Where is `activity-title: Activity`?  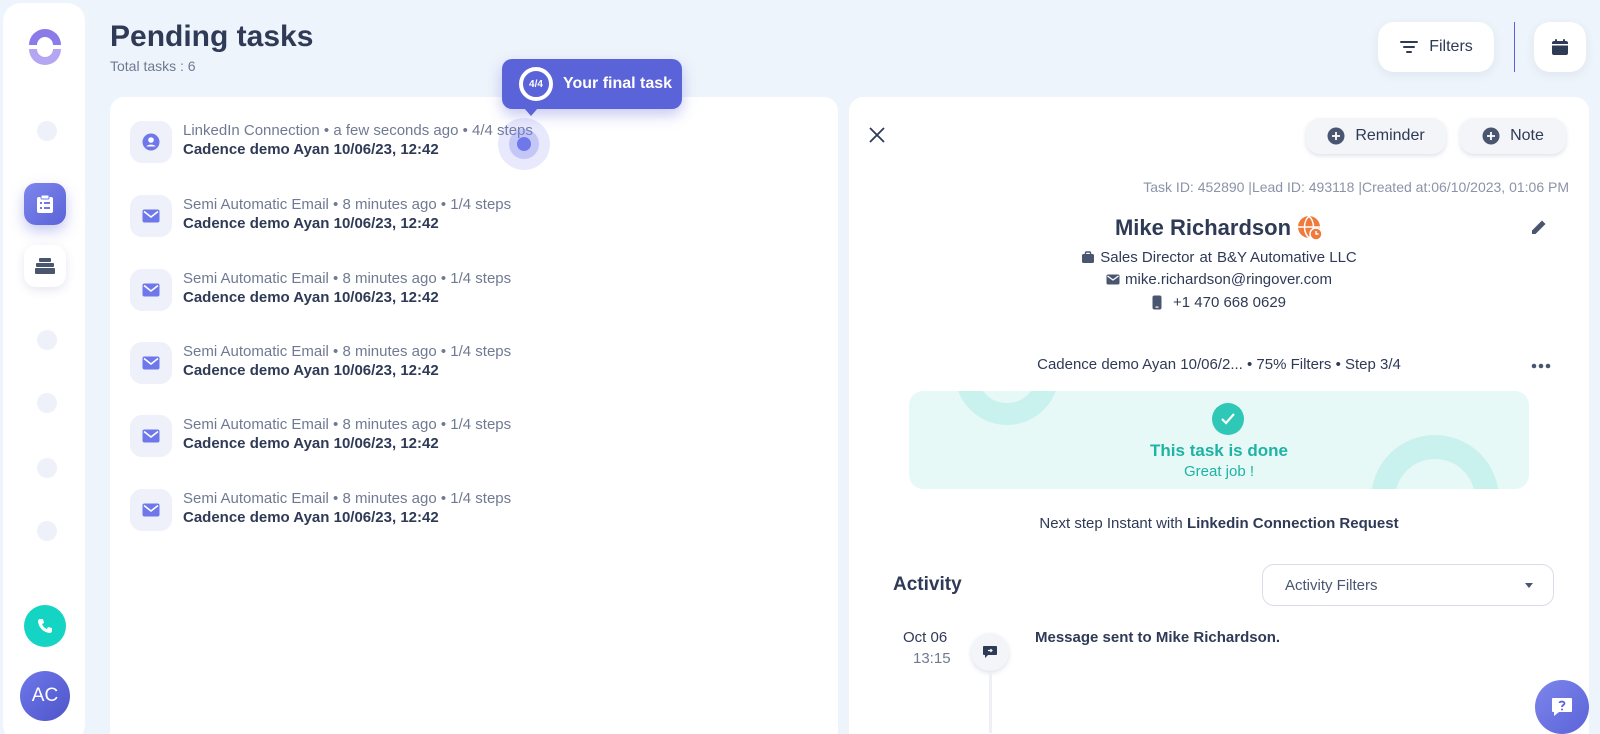
activity-title: Activity is located at coordinates (927, 584).